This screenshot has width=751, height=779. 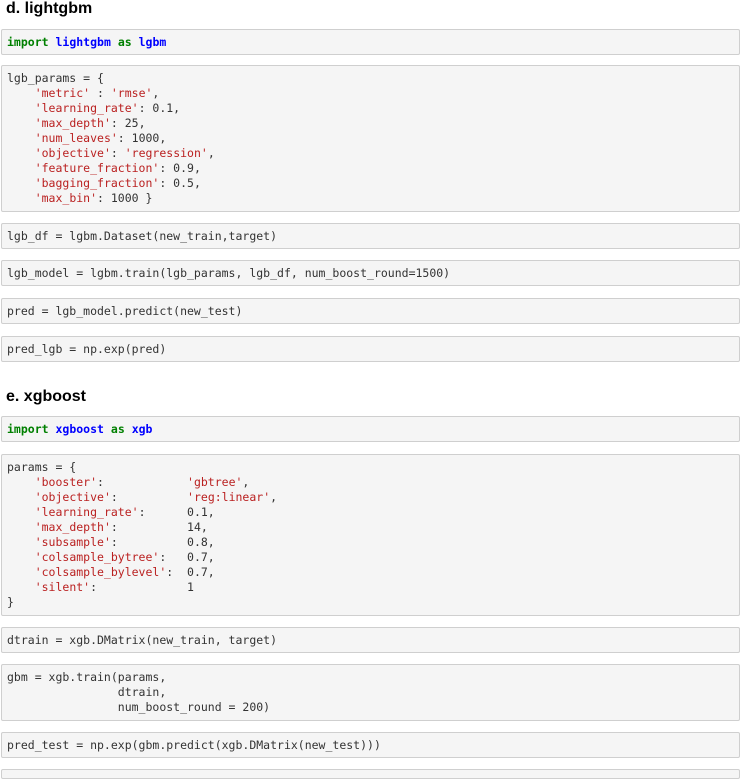 What do you see at coordinates (142, 138) in the screenshot?
I see `code-token: : 1000,` at bounding box center [142, 138].